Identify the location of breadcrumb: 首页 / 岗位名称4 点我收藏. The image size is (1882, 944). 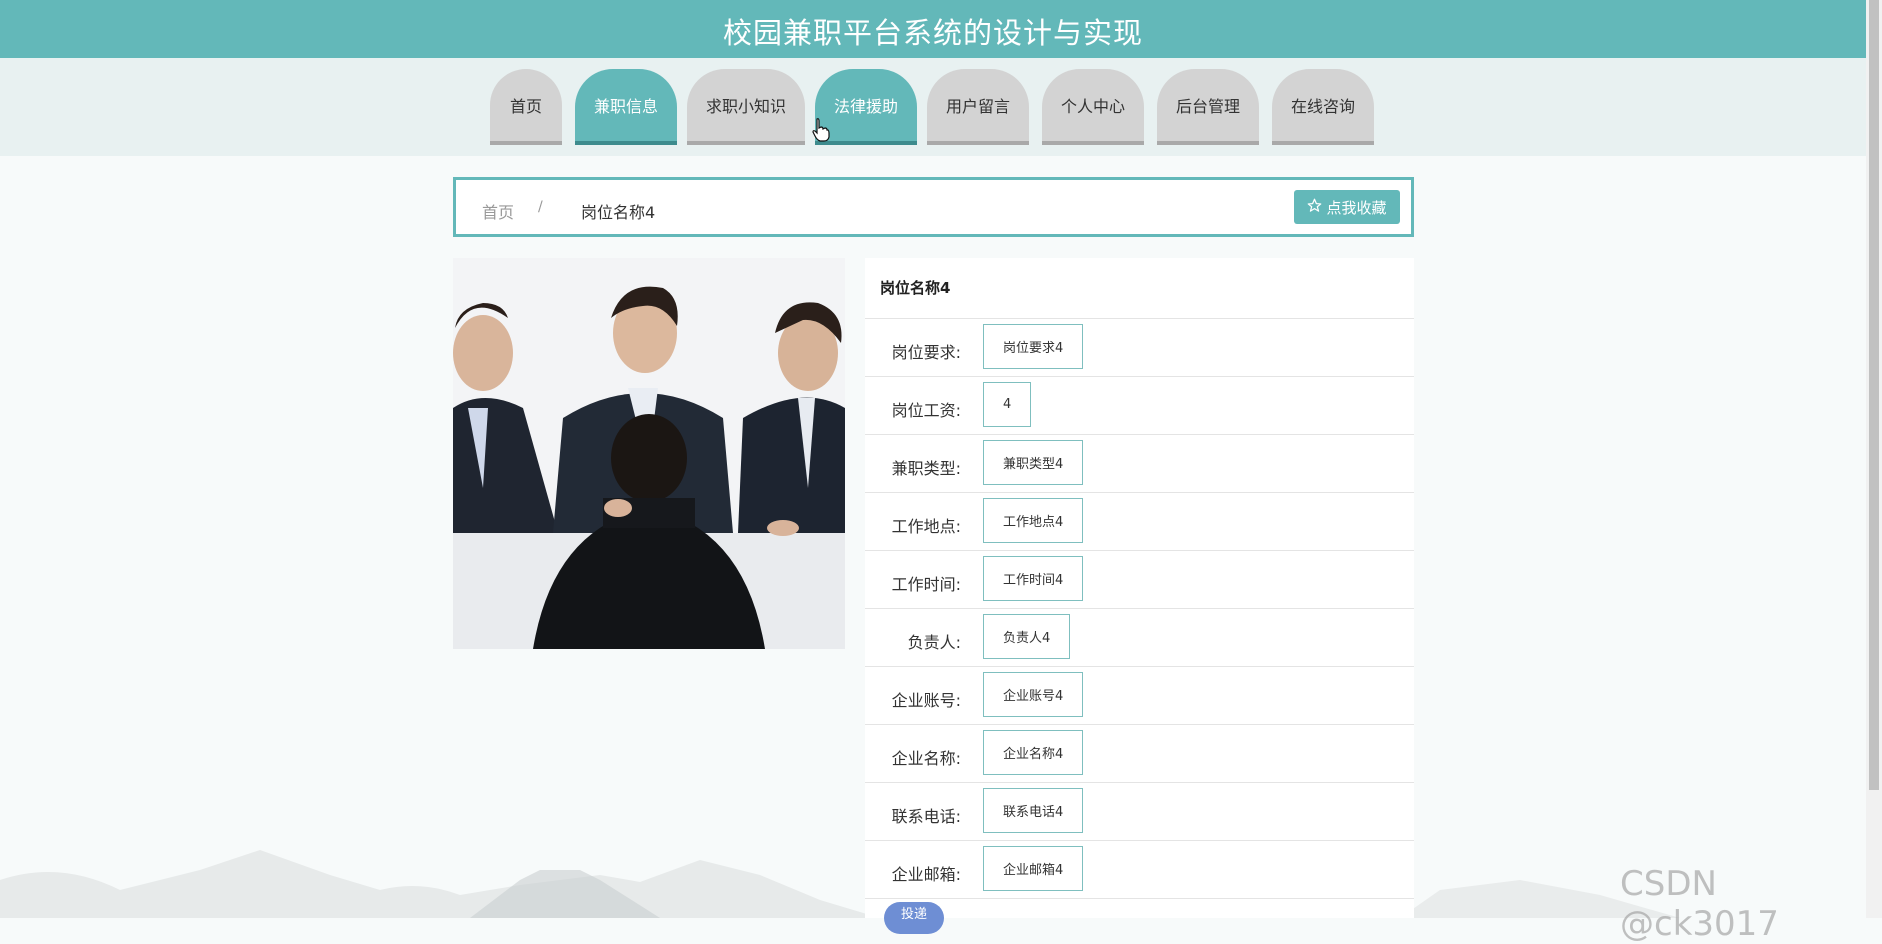
(933, 207).